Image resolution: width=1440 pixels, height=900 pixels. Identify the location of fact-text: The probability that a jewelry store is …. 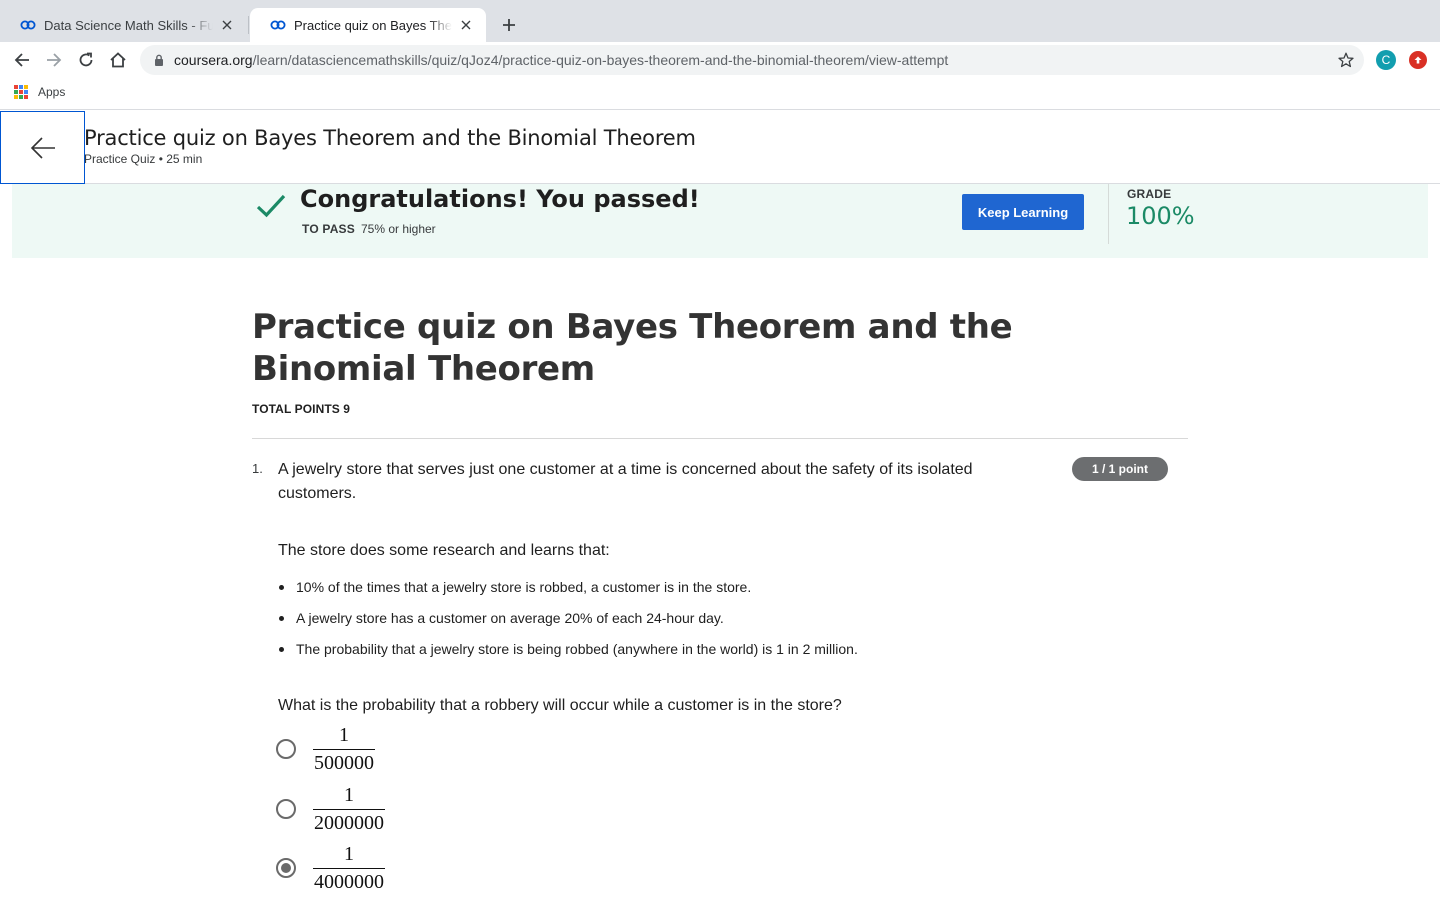
(577, 649).